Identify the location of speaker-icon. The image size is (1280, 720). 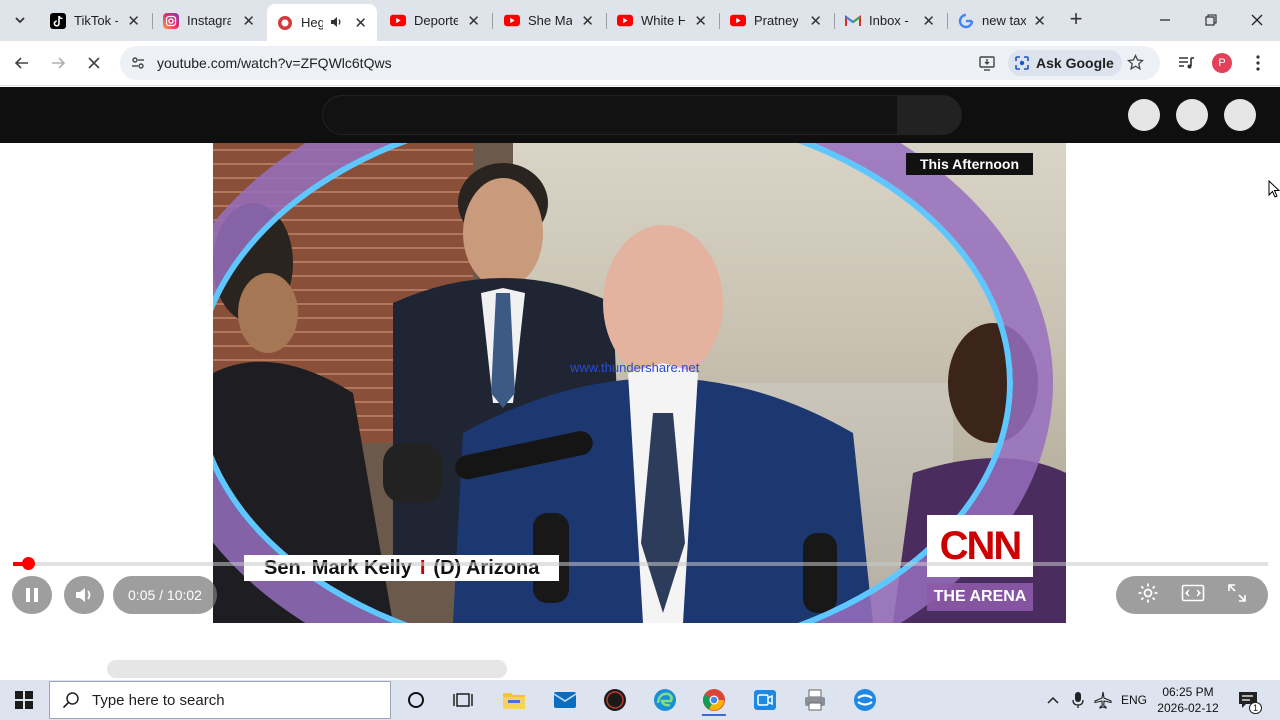
(336, 23).